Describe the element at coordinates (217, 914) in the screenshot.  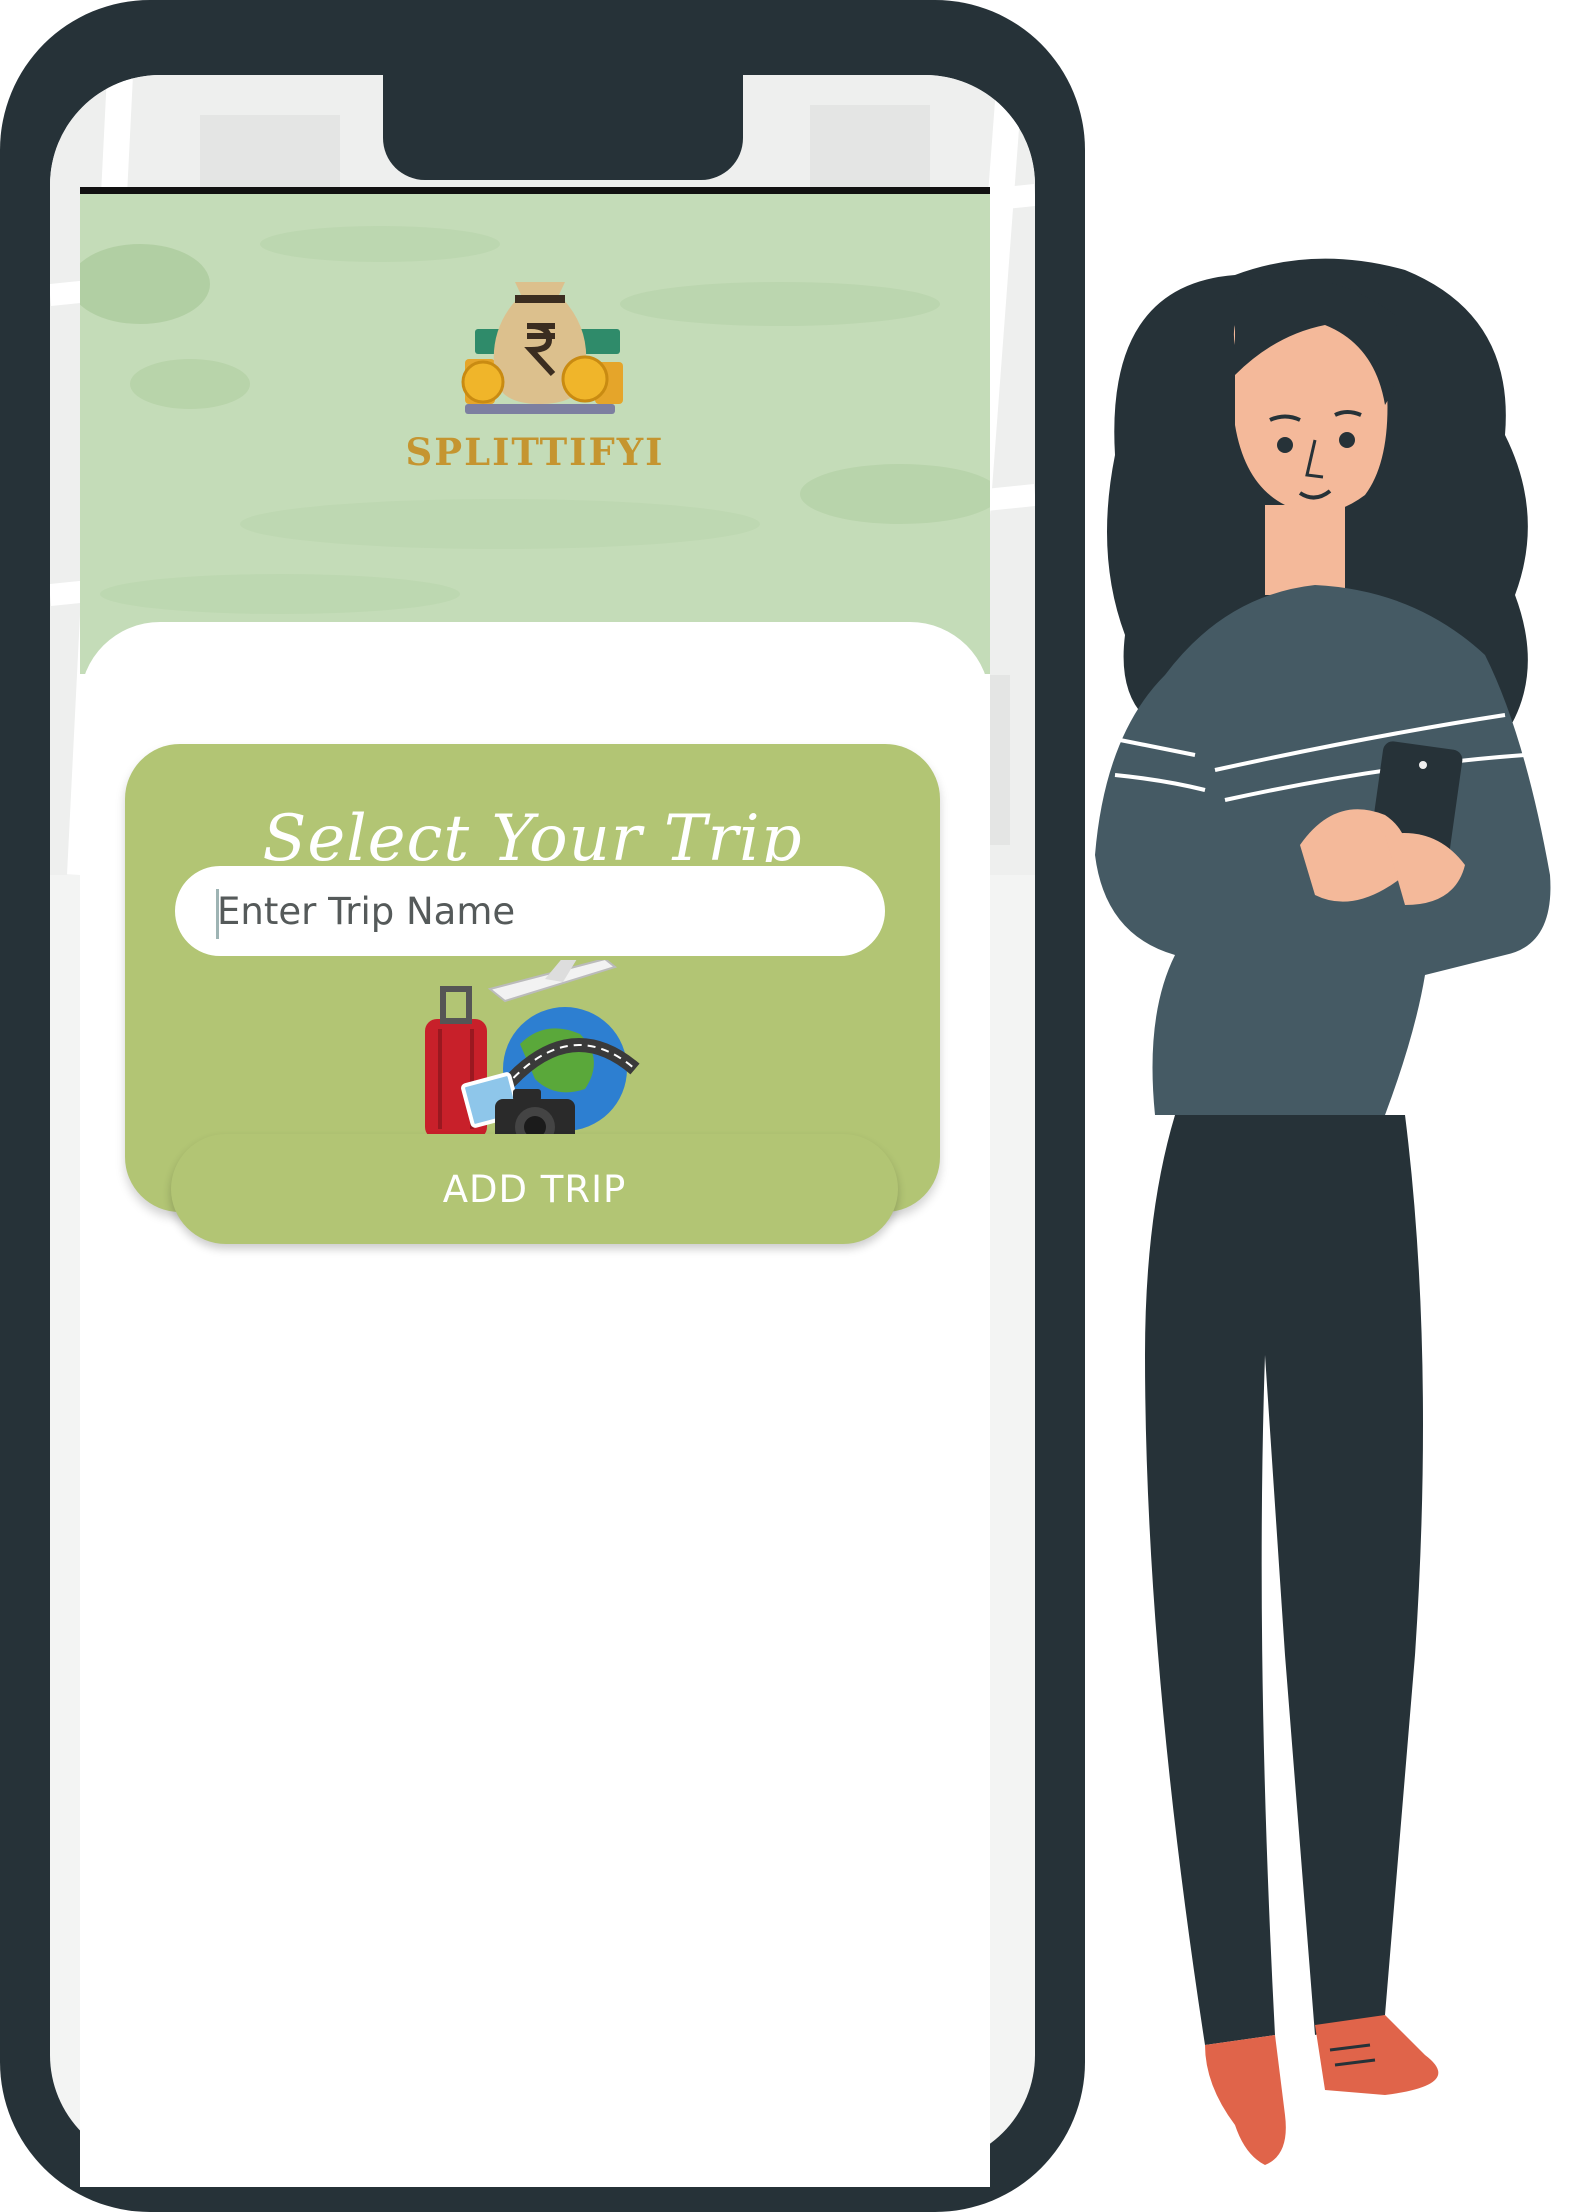
I see `text-cursor` at that location.